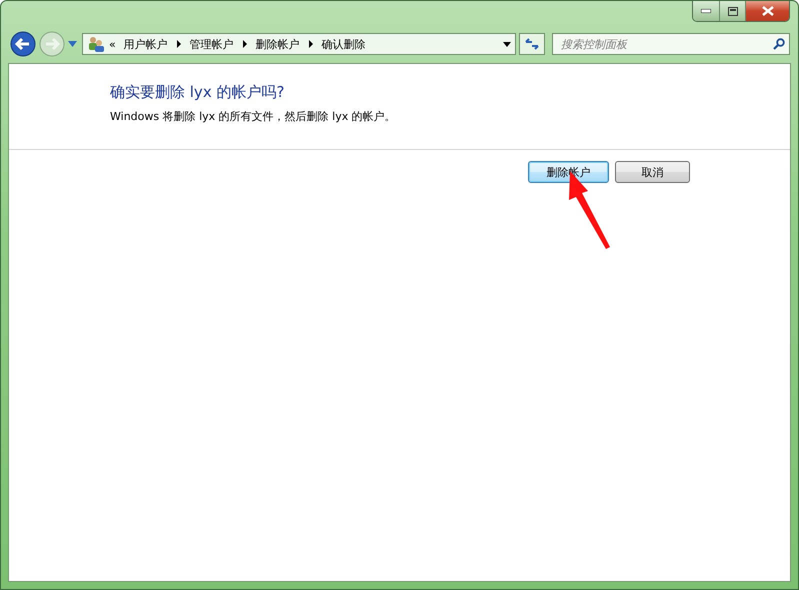 This screenshot has width=799, height=590. Describe the element at coordinates (278, 44) in the screenshot. I see `breadcrumb: 删除帐户` at that location.